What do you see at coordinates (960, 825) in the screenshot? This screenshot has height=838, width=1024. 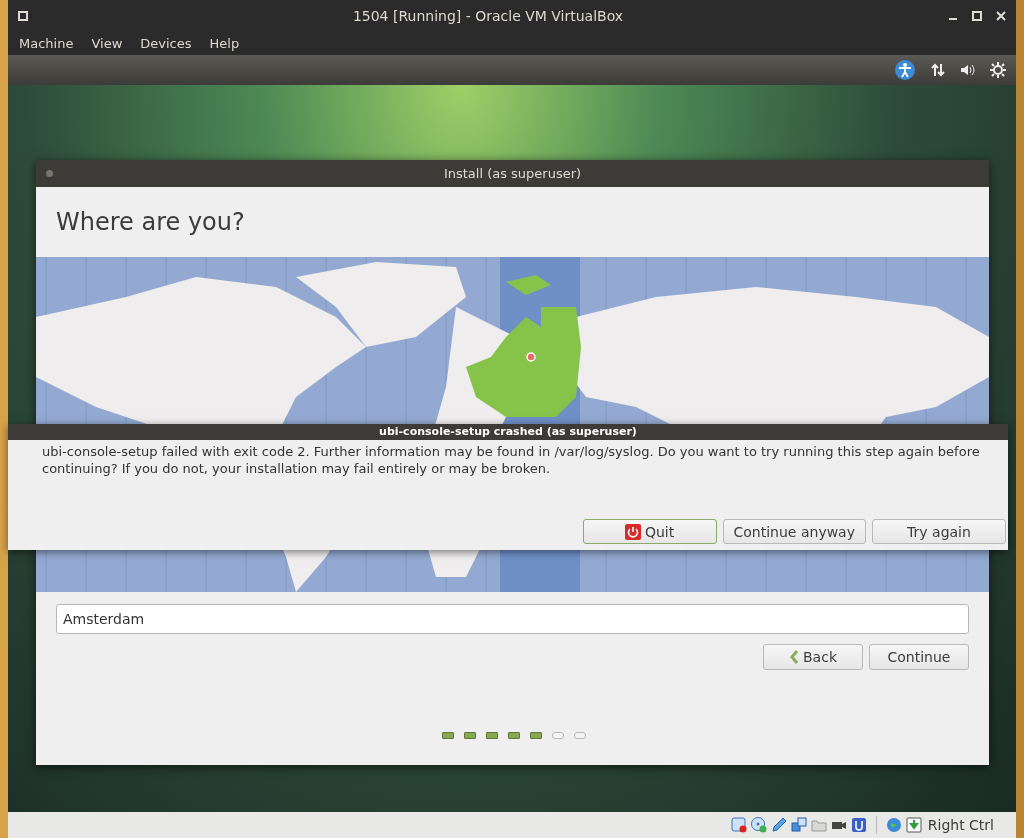 I see `host-key-label: Right Ctrl` at bounding box center [960, 825].